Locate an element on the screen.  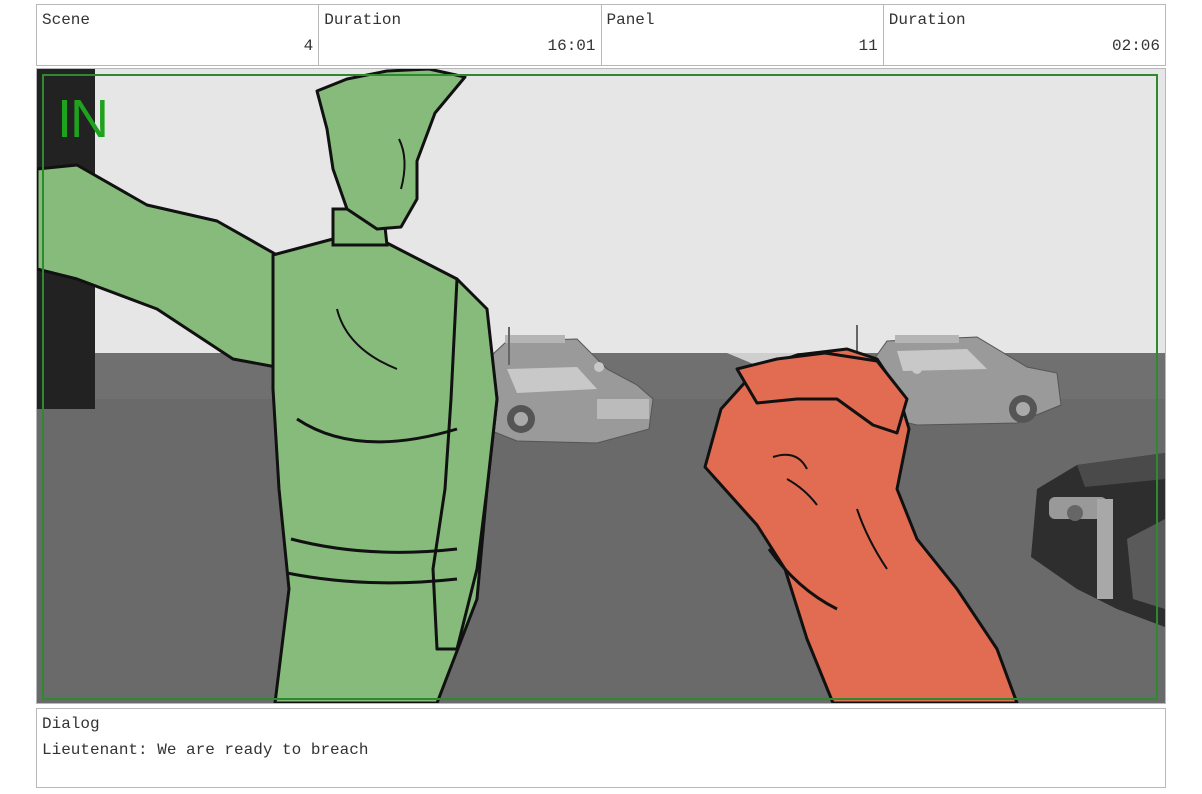
scene-cell: Scene 4 is located at coordinates (178, 35).